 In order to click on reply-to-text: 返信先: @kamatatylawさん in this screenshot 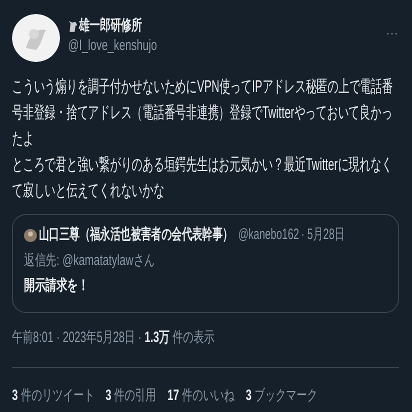, I will do `click(90, 260)`.